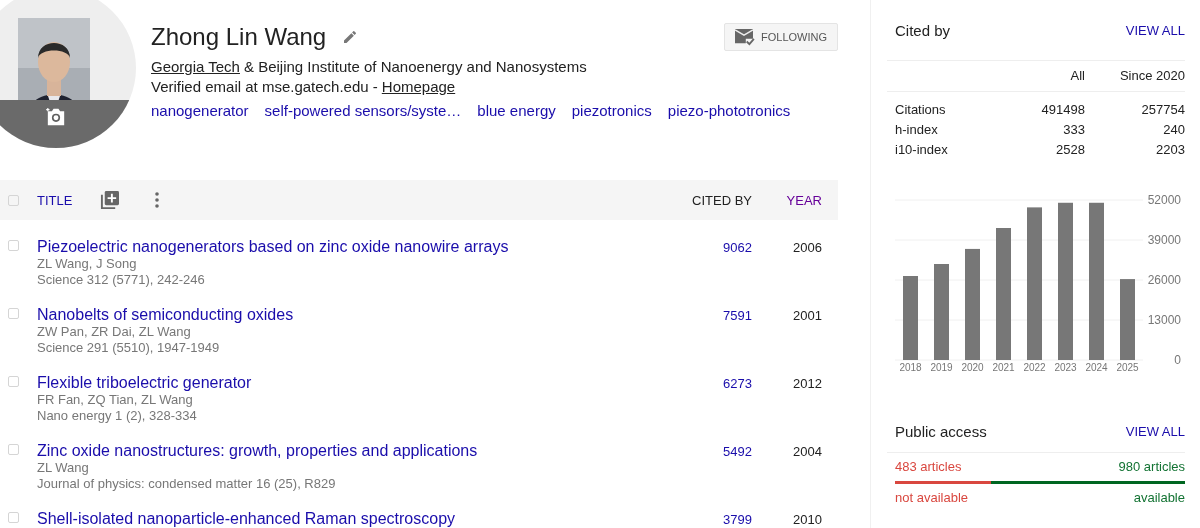 This screenshot has height=528, width=1200. Describe the element at coordinates (350, 37) in the screenshot. I see `edit-icon` at that location.